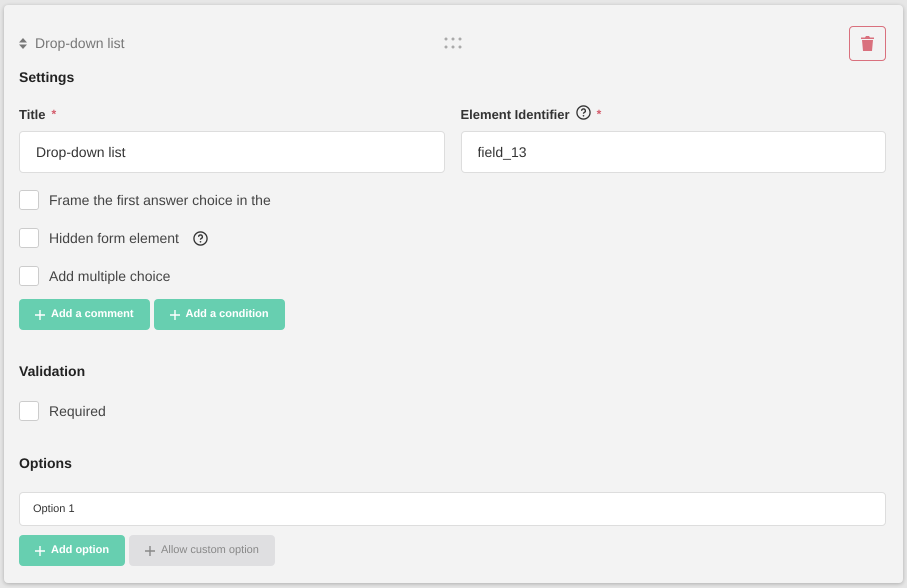 This screenshot has height=588, width=907. I want to click on sort-icon, so click(23, 43).